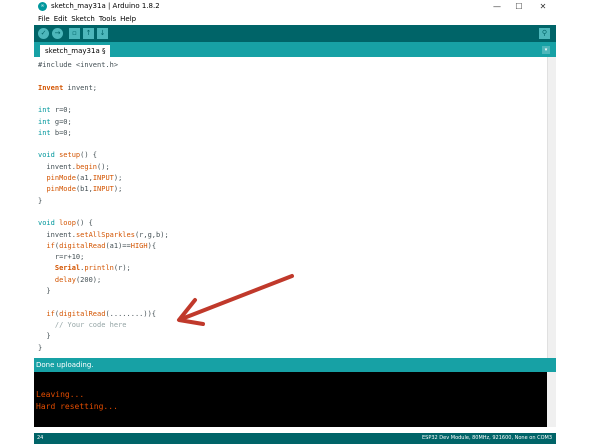  What do you see at coordinates (101, 313) in the screenshot?
I see `code-line: if(digitalRead(........)){` at bounding box center [101, 313].